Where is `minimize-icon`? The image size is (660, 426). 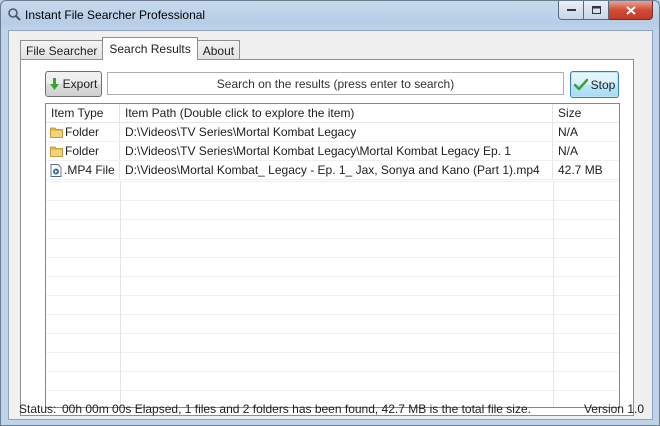 minimize-icon is located at coordinates (571, 10).